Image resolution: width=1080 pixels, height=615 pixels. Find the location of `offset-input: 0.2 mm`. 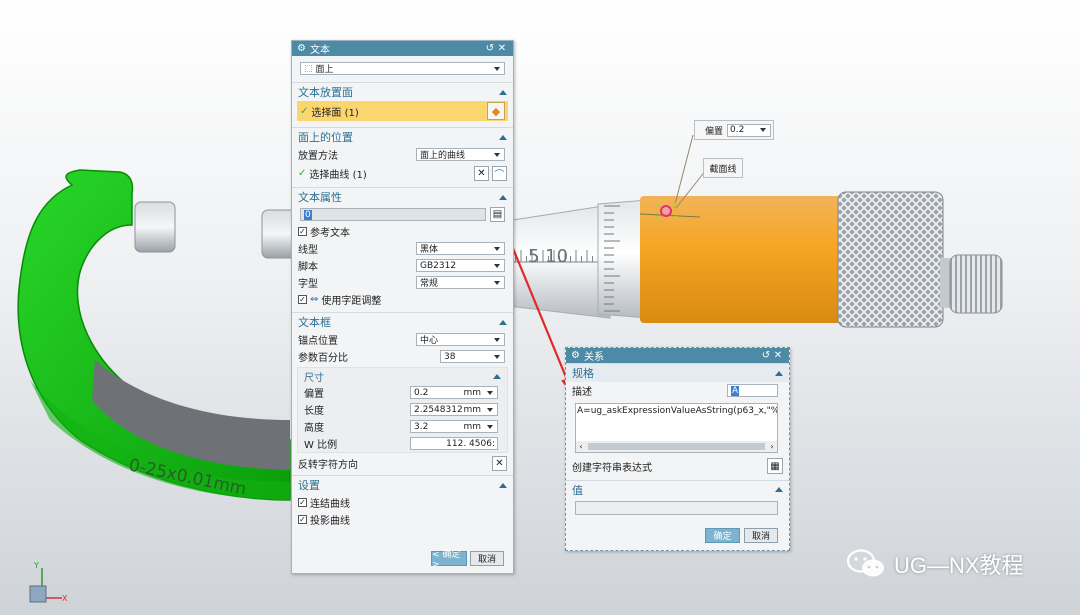

offset-input: 0.2 mm is located at coordinates (454, 392).